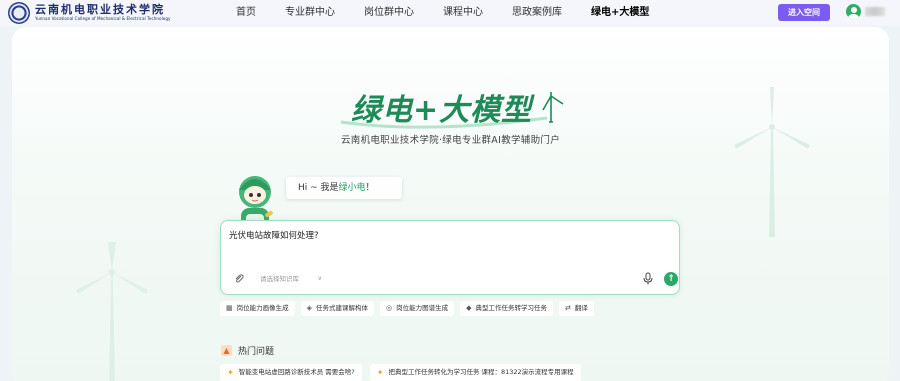 This screenshot has height=381, width=900. Describe the element at coordinates (481, 372) in the screenshot. I see `hot-question-text: 把典型工作任务转化为学习任务 课程：81322演示流程专用课程` at that location.